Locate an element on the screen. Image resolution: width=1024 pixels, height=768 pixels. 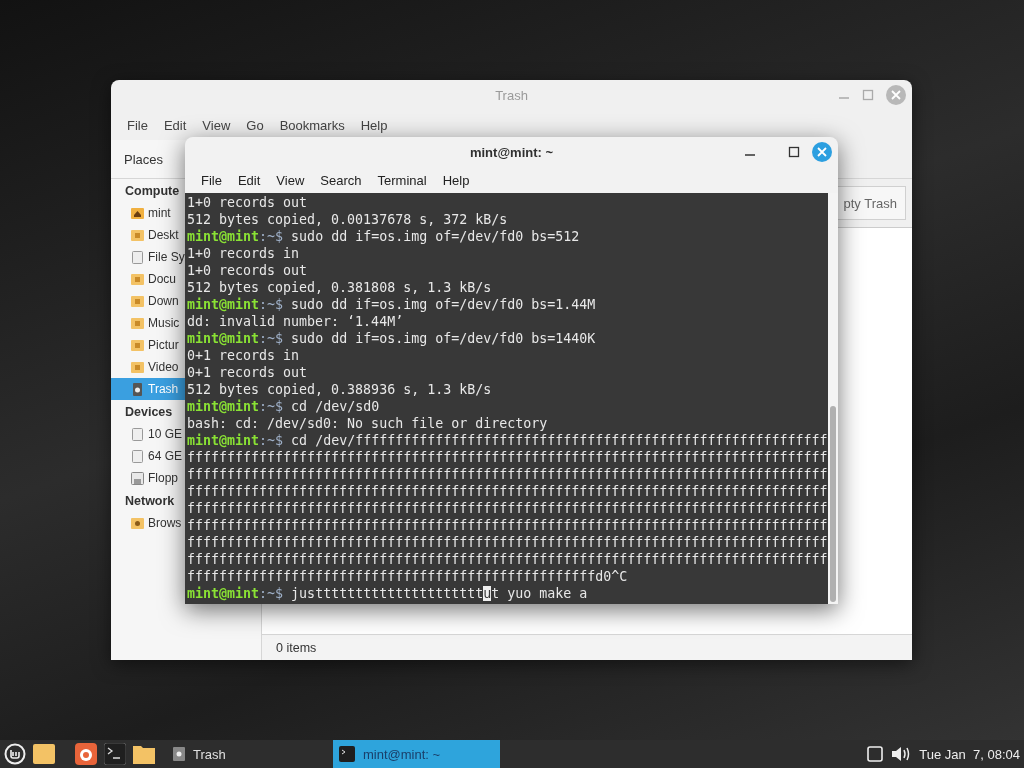
network-icon is located at coordinates (137, 523).